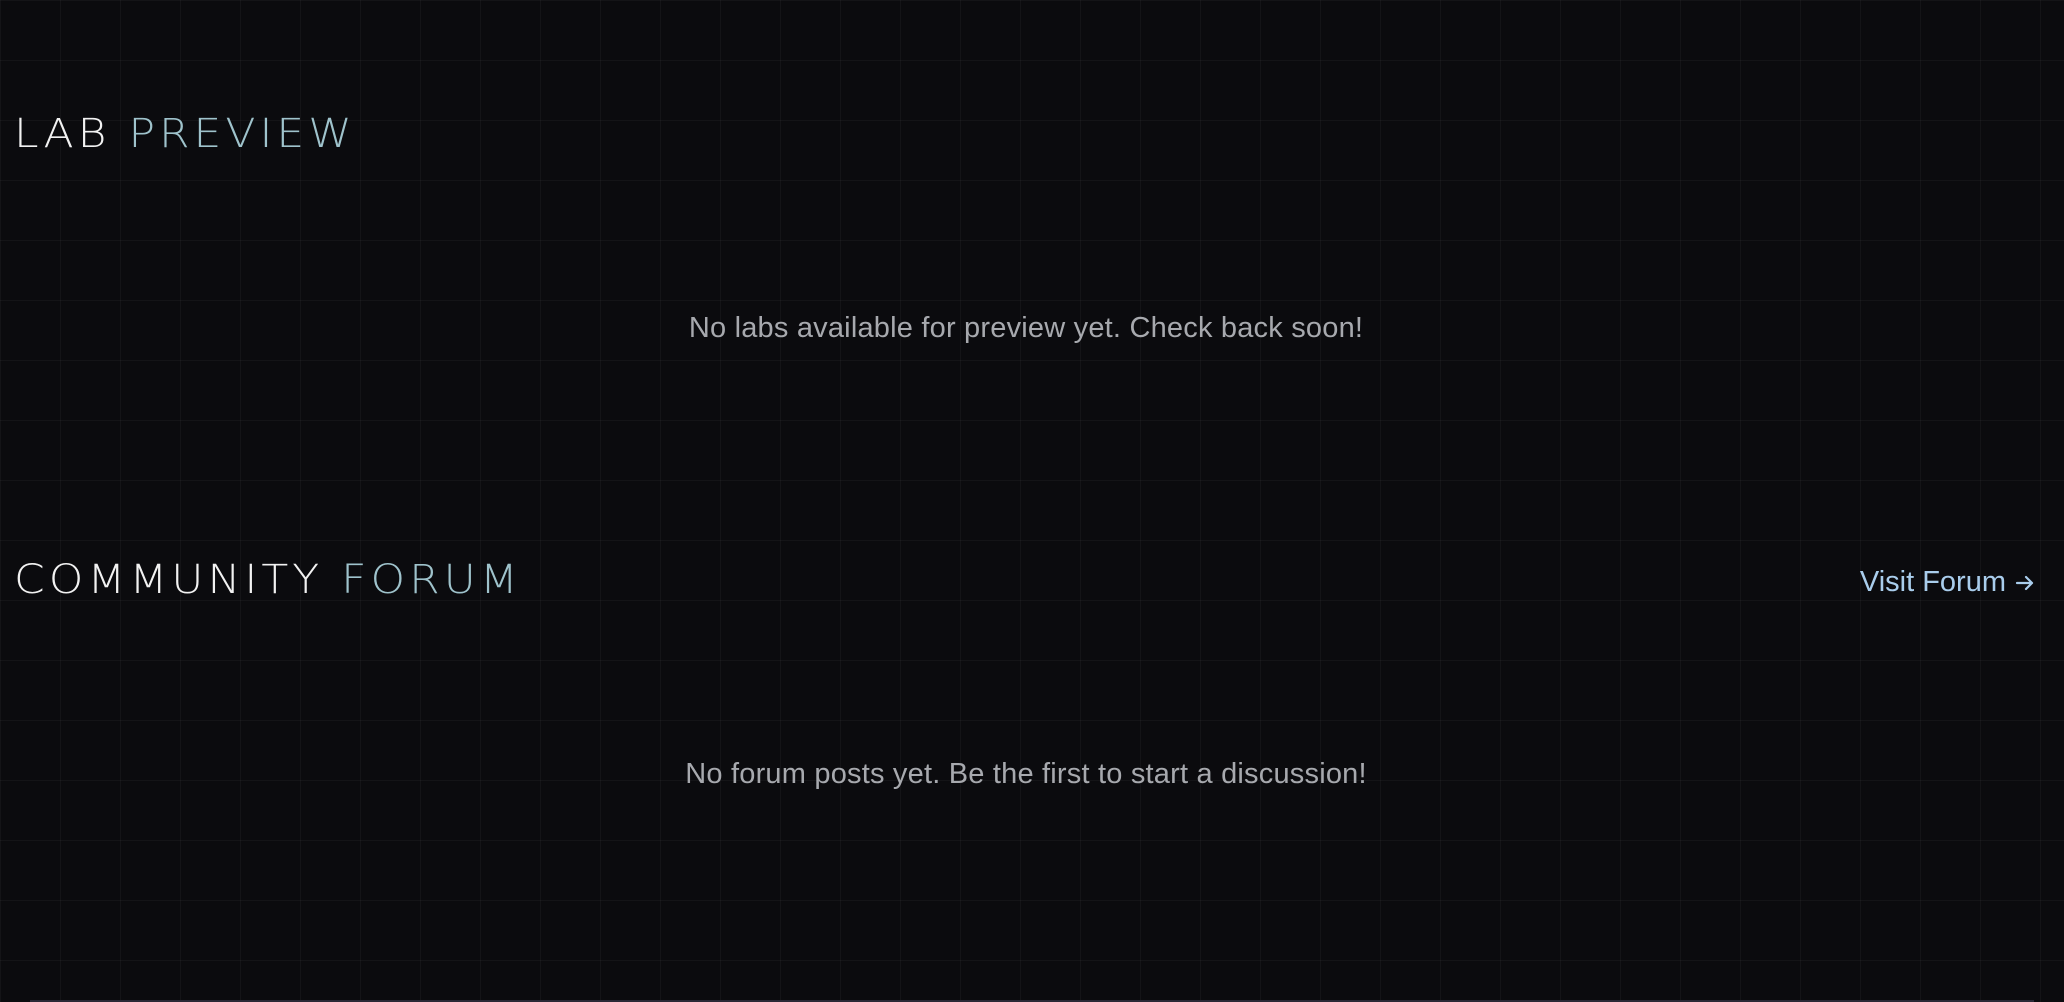  Describe the element at coordinates (242, 133) in the screenshot. I see `lab-preview-heading-accent: PREVIEW` at that location.